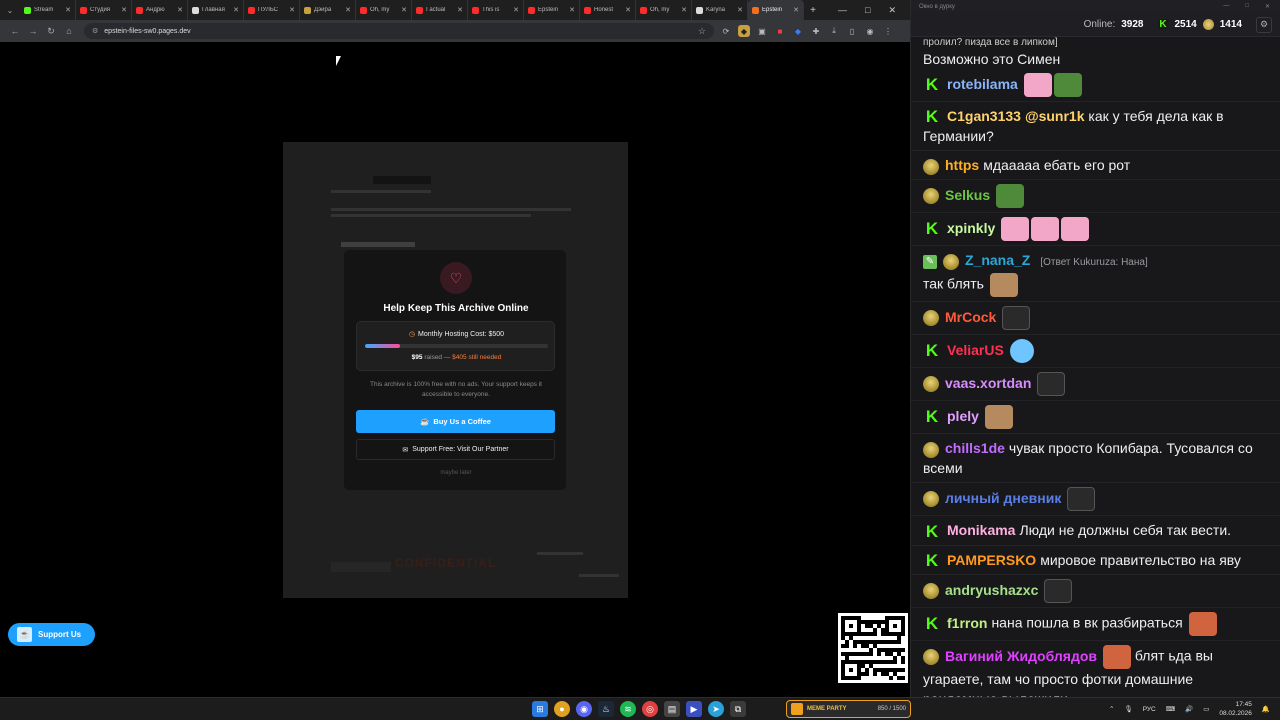 The image size is (1280, 720). I want to click on browser-tab: This is ✕, so click(496, 10).